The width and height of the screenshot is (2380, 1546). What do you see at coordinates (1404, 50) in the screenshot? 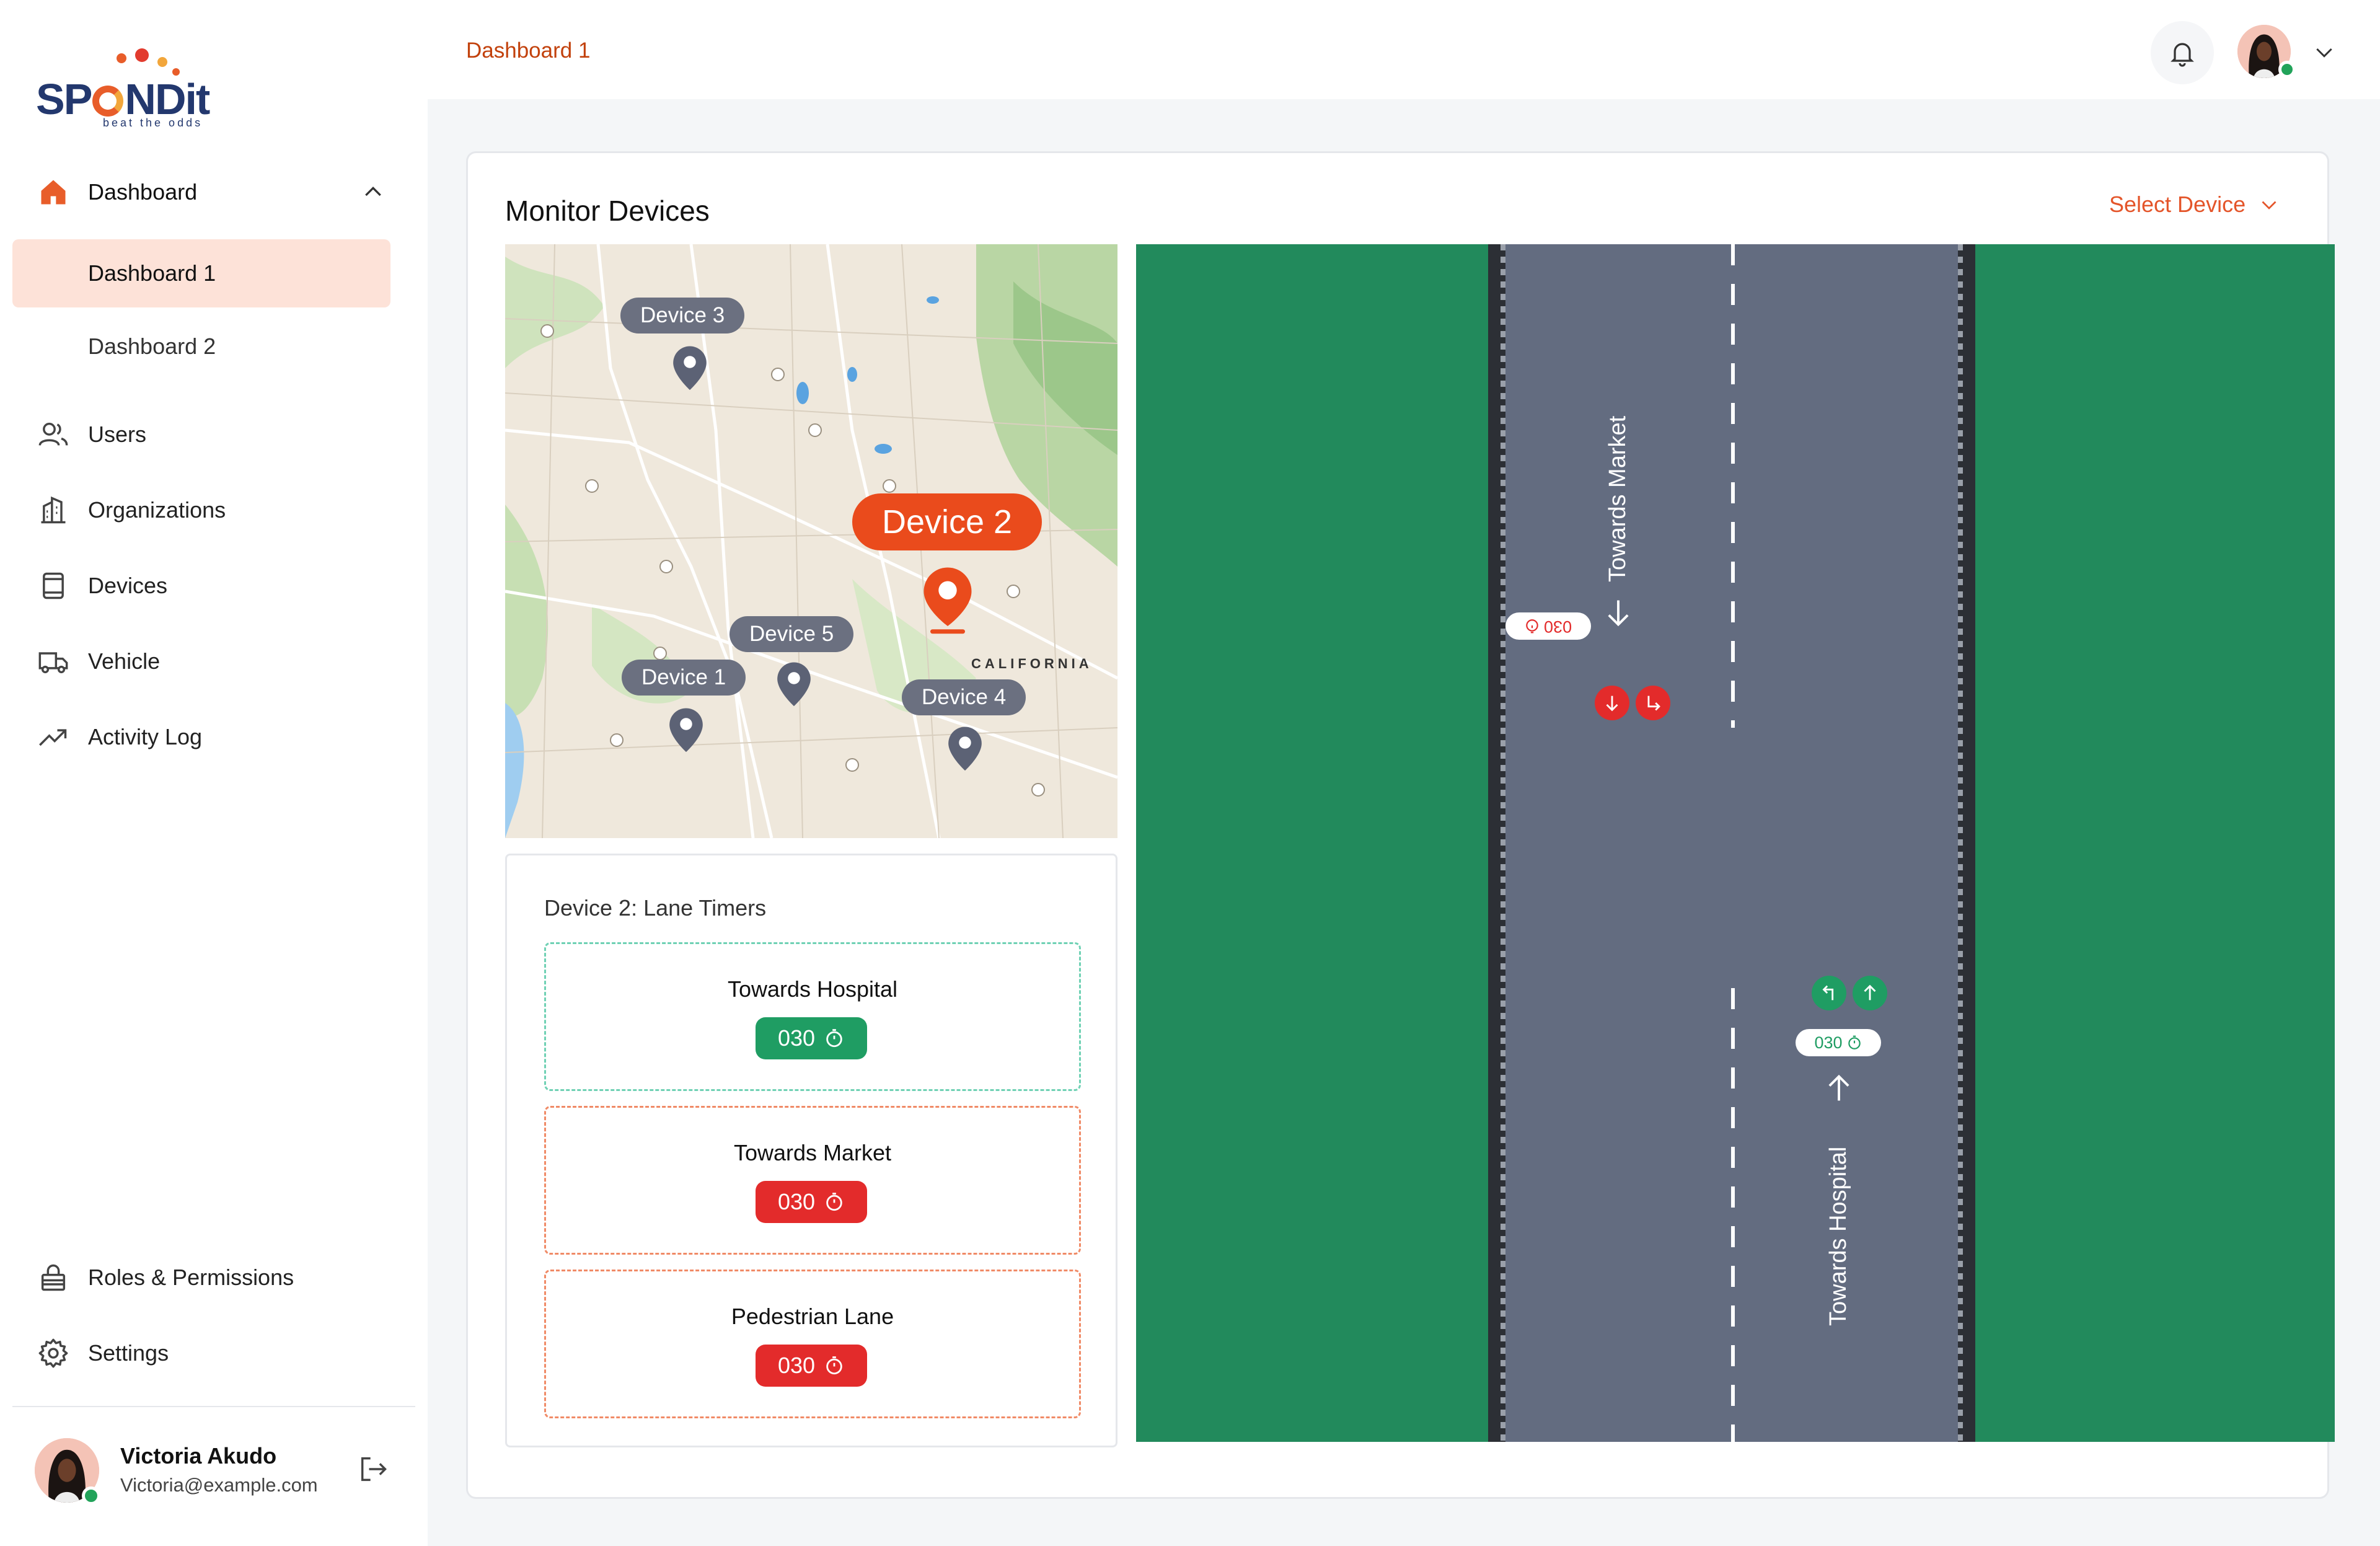
I see `topbar: Dashboard 1` at bounding box center [1404, 50].